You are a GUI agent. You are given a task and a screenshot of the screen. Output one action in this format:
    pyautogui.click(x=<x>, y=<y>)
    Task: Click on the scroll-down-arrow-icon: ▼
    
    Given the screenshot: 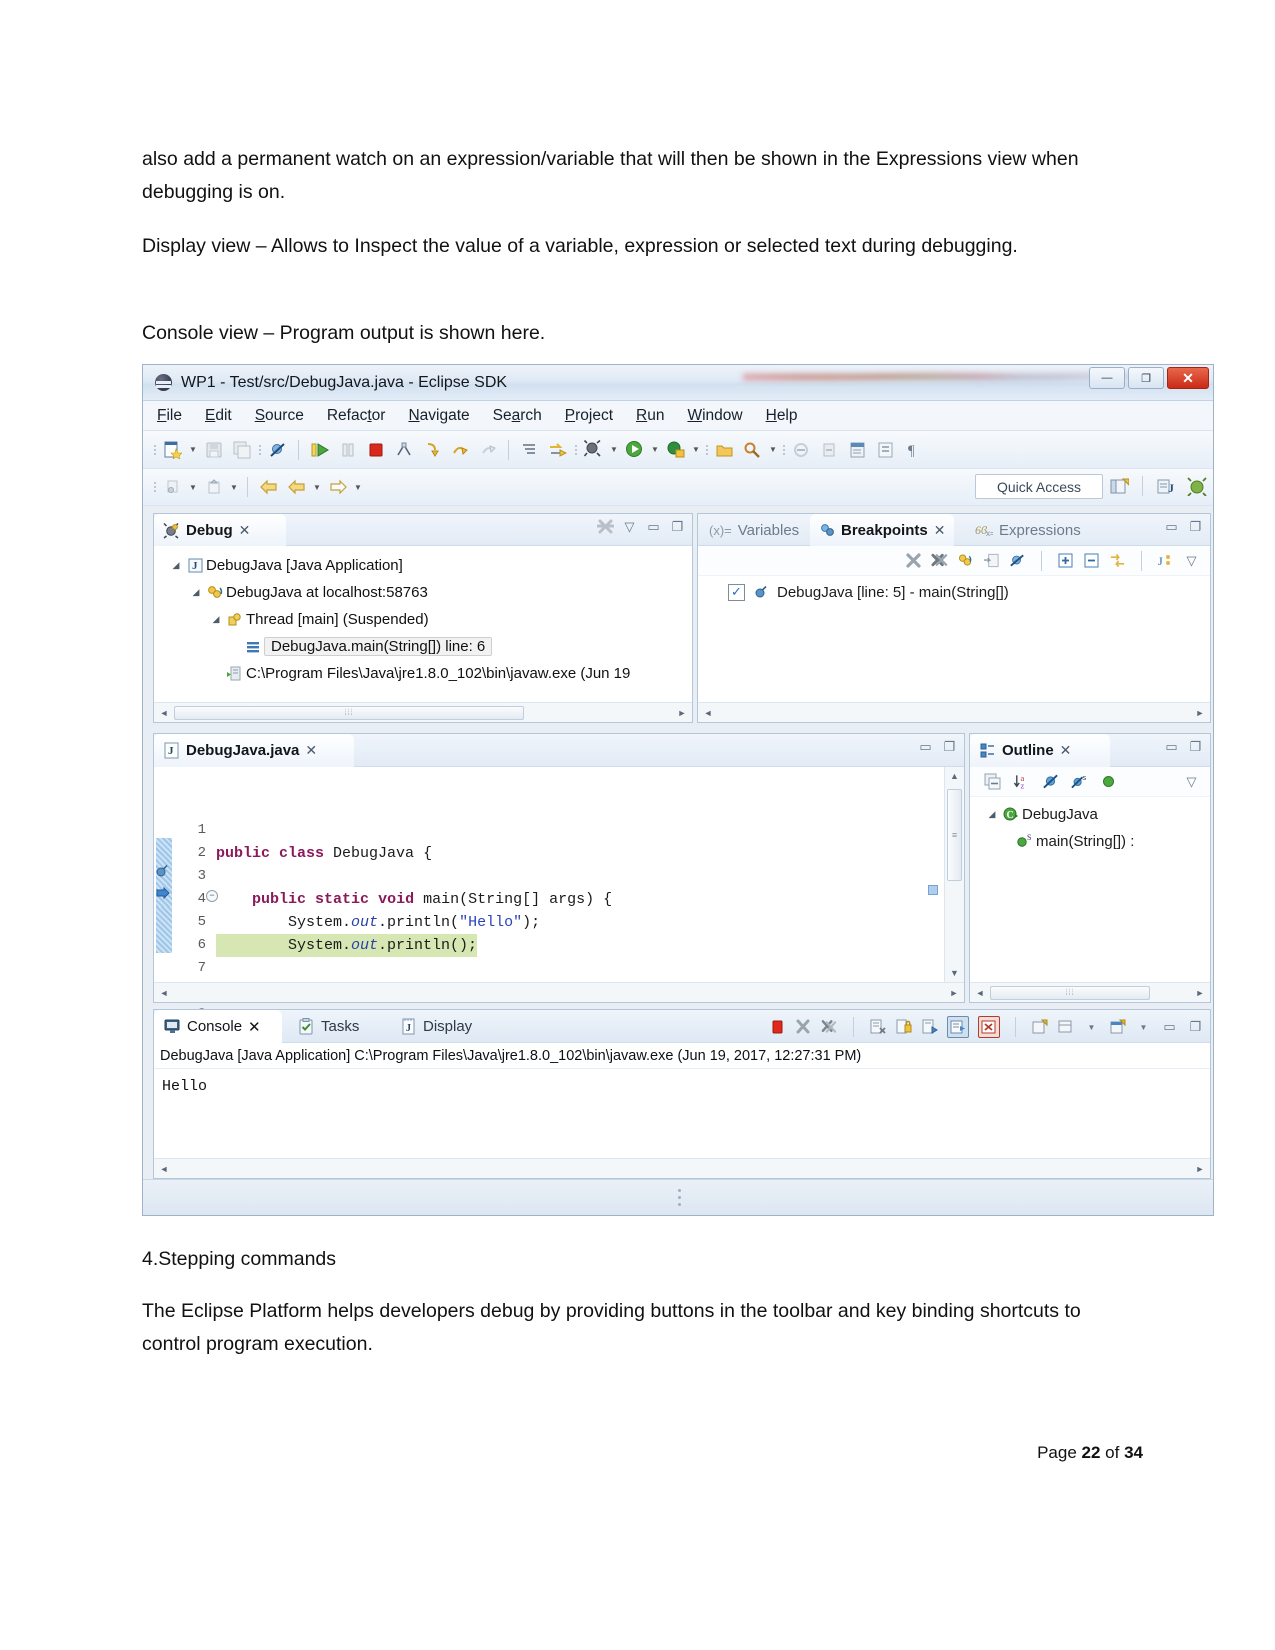 What is the action you would take?
    pyautogui.click(x=954, y=973)
    